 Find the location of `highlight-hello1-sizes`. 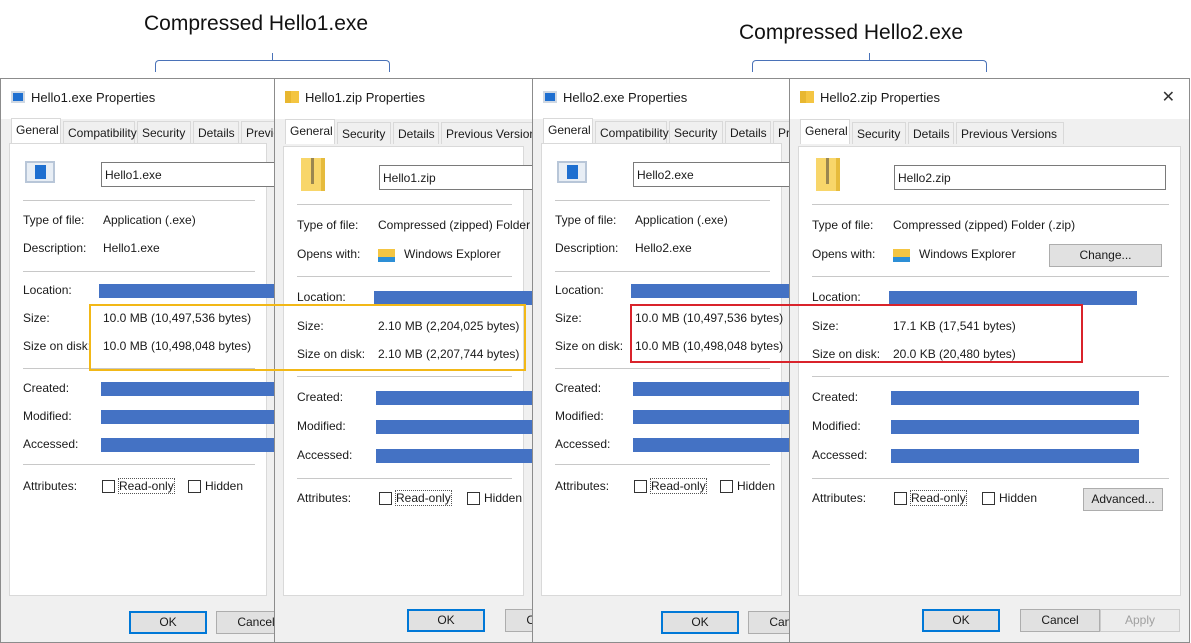

highlight-hello1-sizes is located at coordinates (307, 337).